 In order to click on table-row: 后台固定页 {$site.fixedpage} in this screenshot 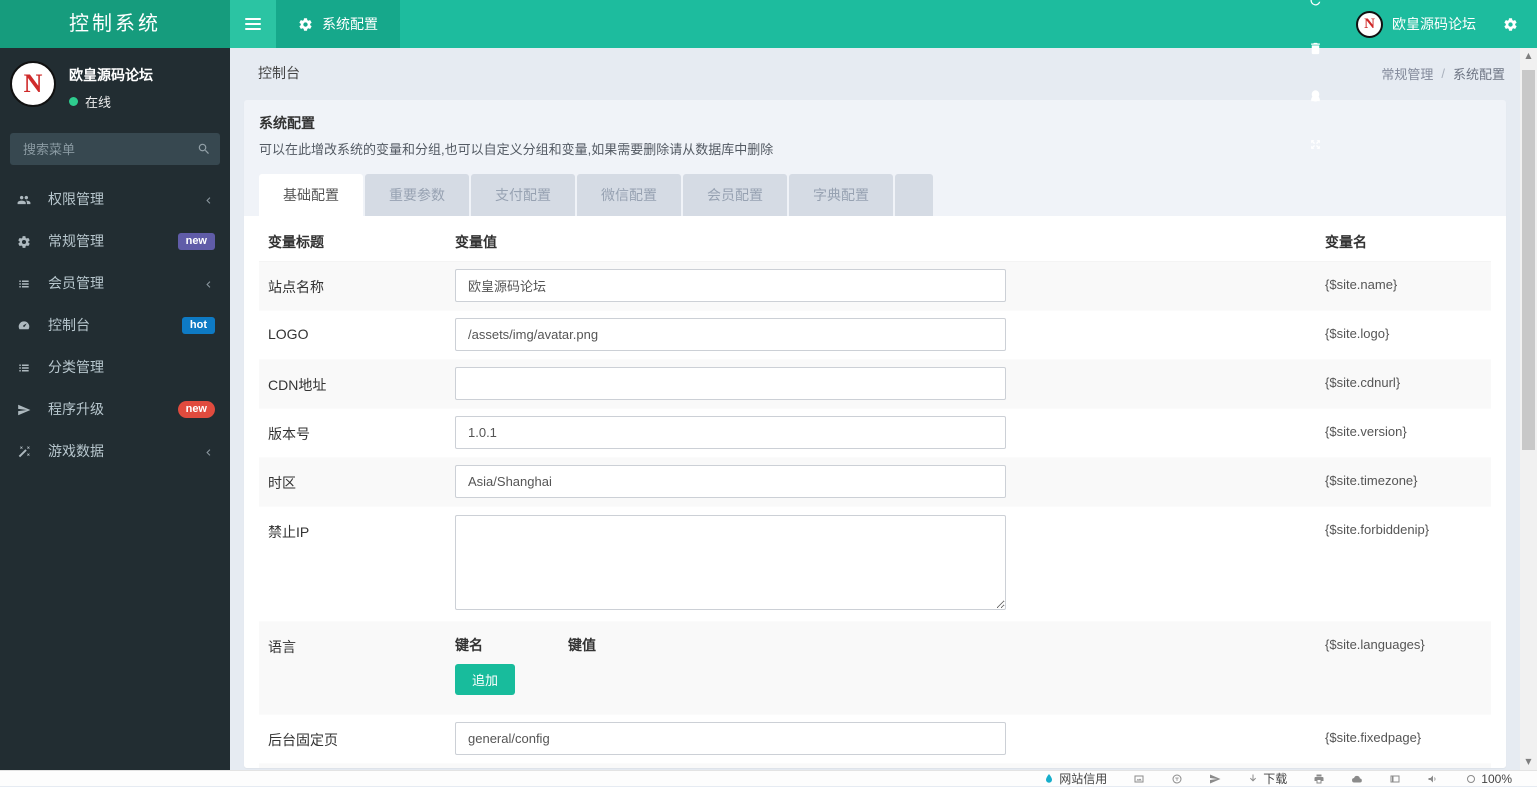, I will do `click(875, 739)`.